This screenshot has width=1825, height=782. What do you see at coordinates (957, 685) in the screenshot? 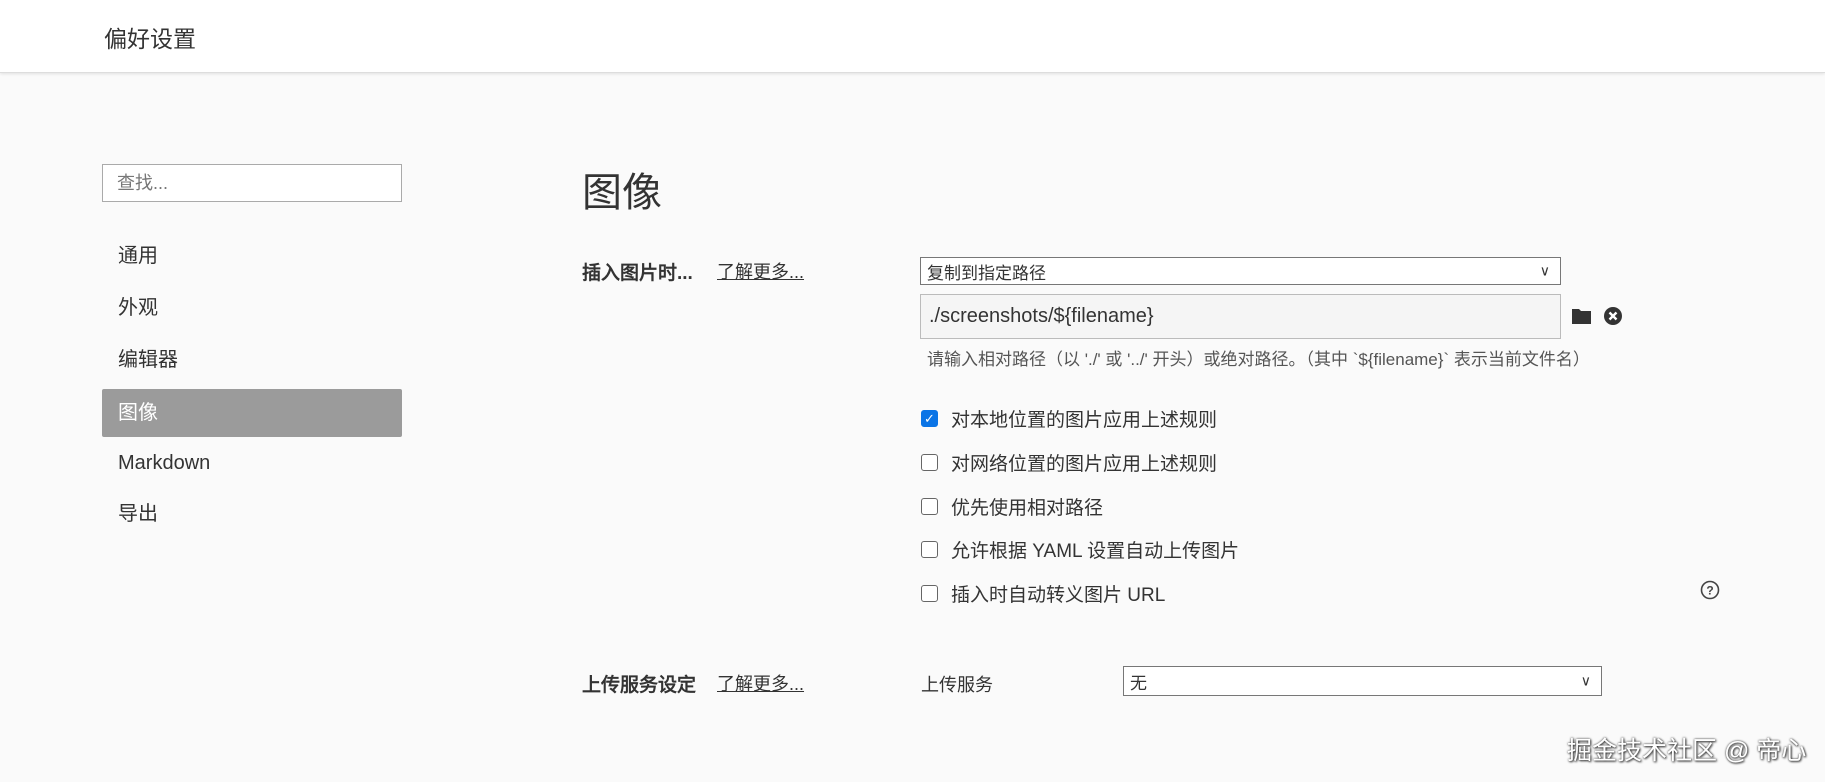
I see `upload-service-label: 上传服务` at bounding box center [957, 685].